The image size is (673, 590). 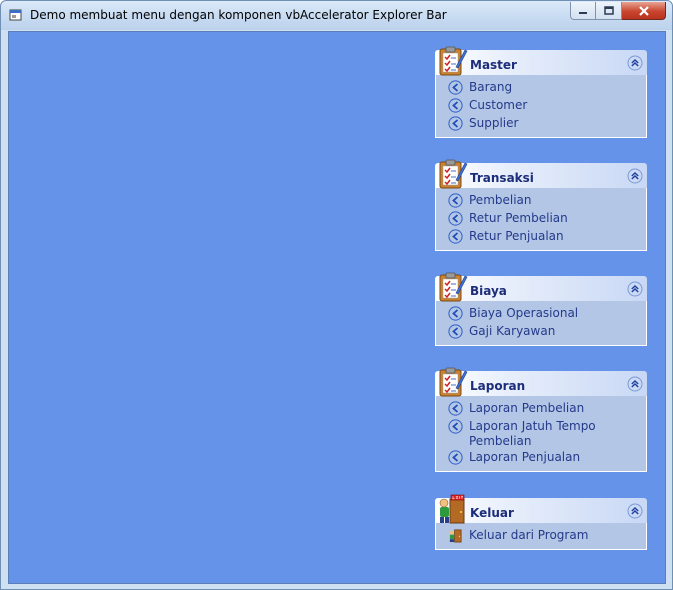 I want to click on menu-item-label: Retur Pembelian, so click(x=518, y=218).